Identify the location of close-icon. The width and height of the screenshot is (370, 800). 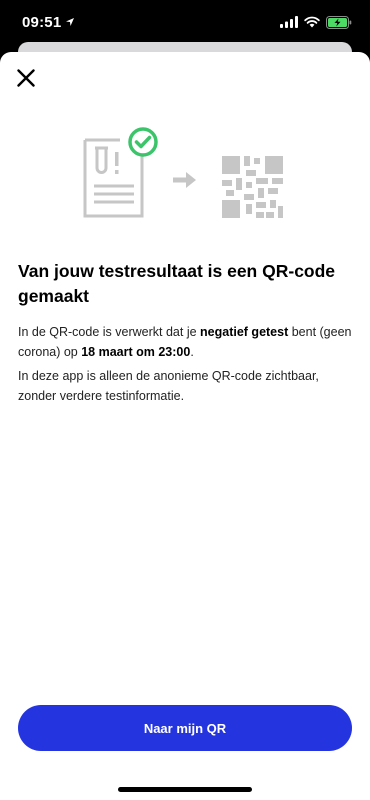
(26, 78).